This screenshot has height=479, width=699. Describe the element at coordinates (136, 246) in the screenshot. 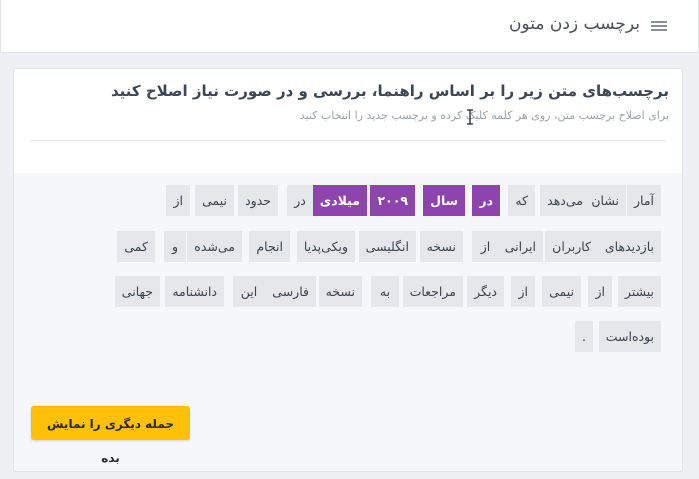

I see `word-tag: کمی` at that location.